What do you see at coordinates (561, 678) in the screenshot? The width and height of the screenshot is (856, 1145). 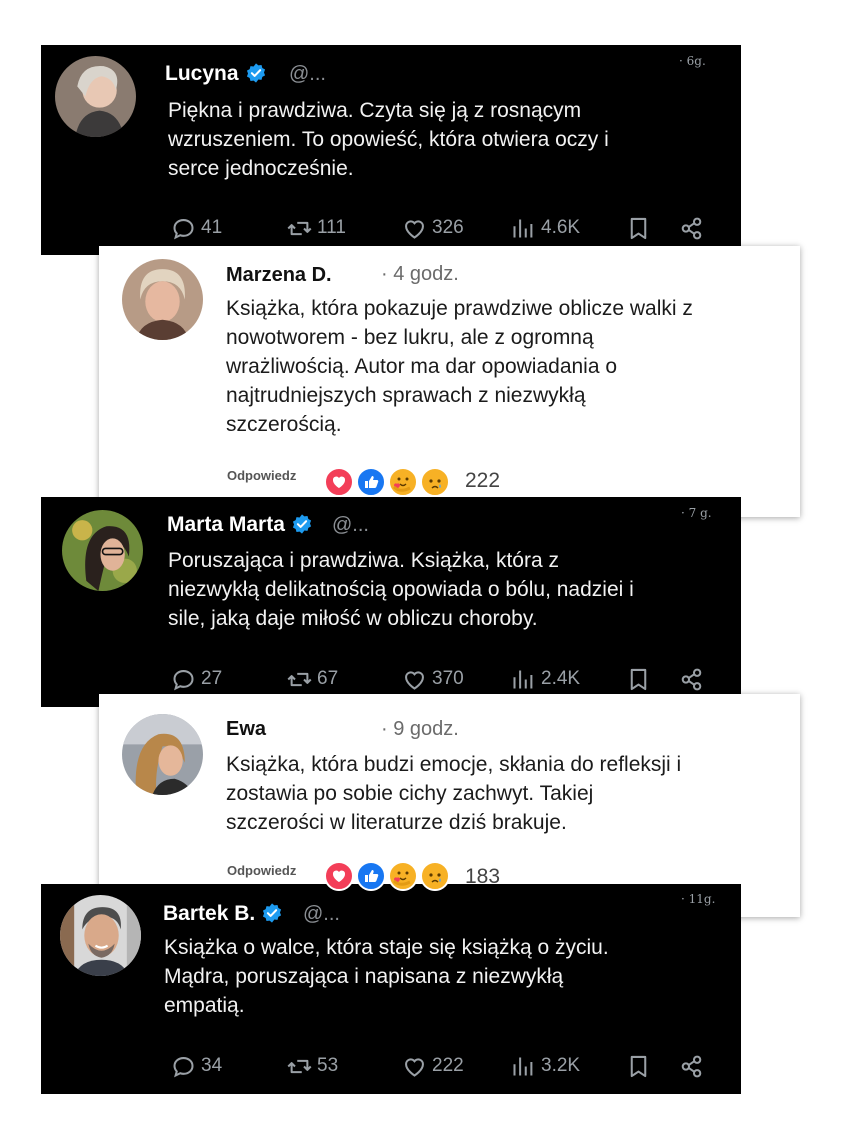 I see `views-count: 2.4K` at bounding box center [561, 678].